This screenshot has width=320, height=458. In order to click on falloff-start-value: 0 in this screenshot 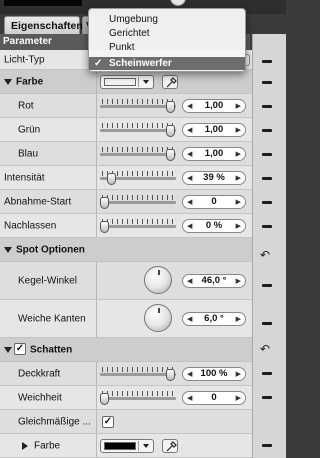, I will do `click(214, 202)`.